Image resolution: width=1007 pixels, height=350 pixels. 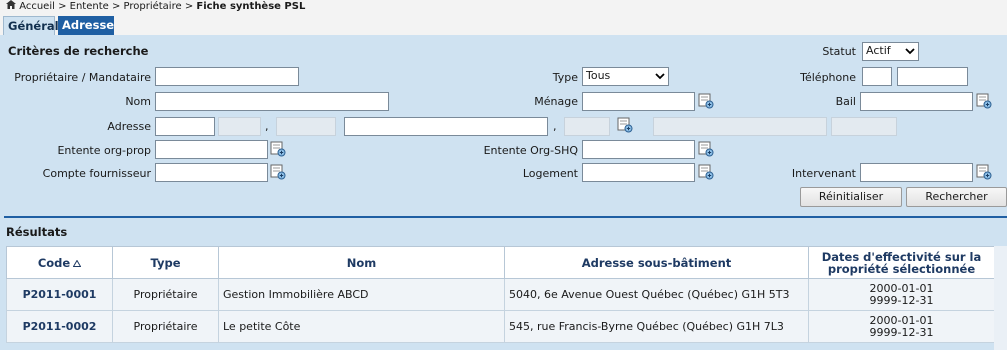 I want to click on menage-label: Ménage, so click(x=556, y=101).